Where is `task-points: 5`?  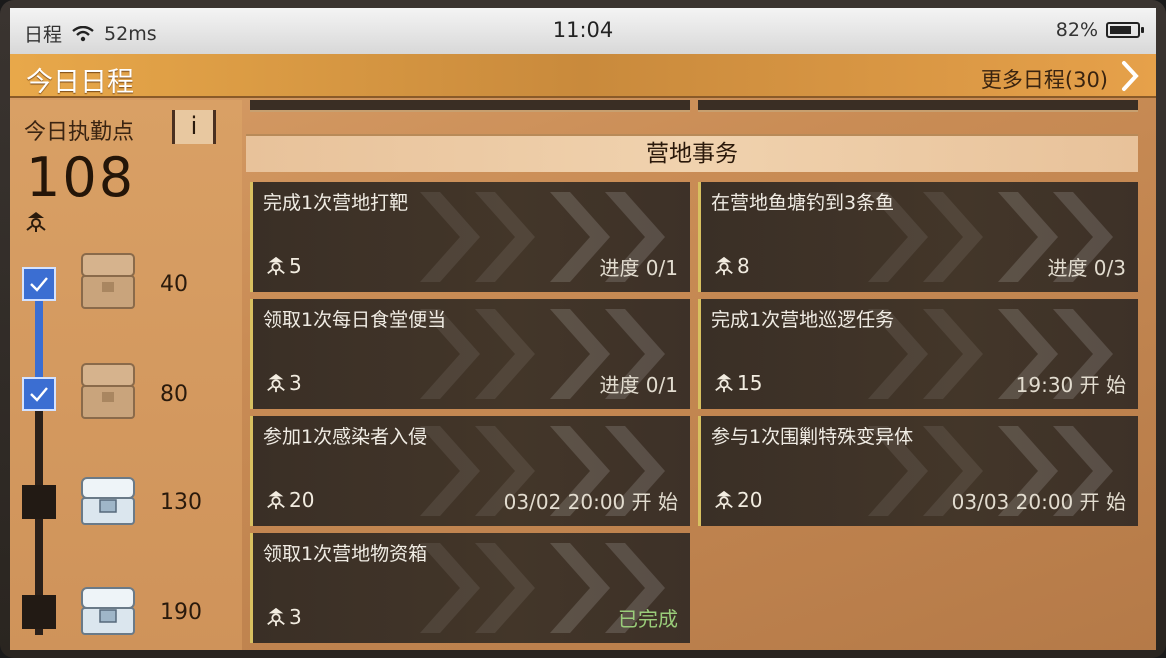 task-points: 5 is located at coordinates (283, 266).